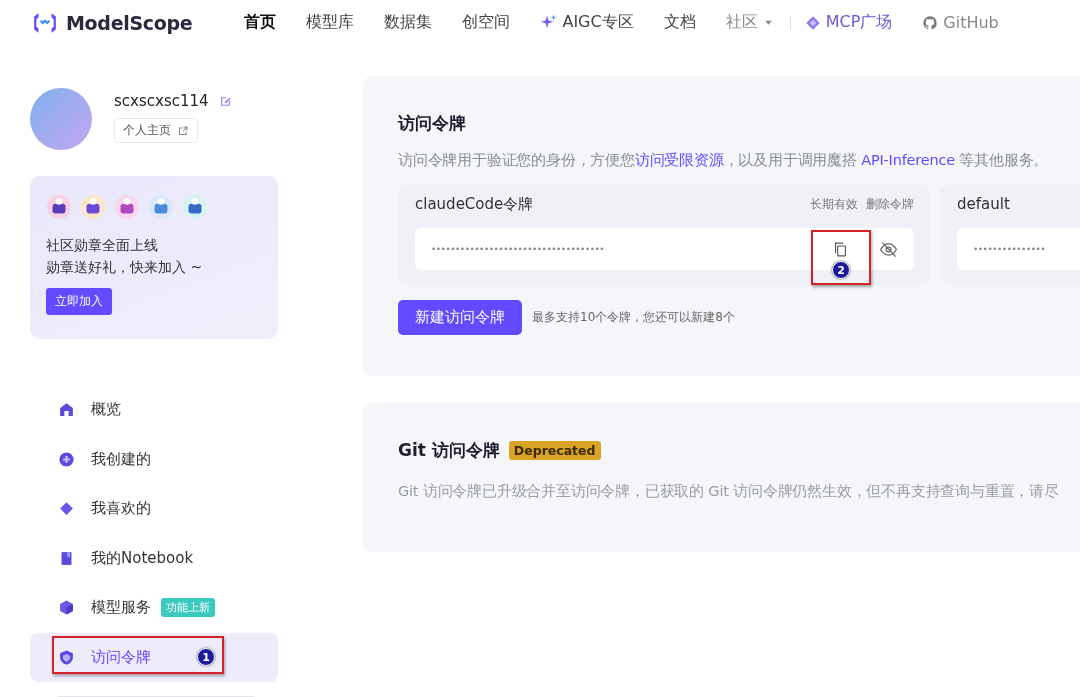 This screenshot has height=697, width=1080. What do you see at coordinates (1010, 249) in the screenshot?
I see `masked-token: •••••••••••••••` at bounding box center [1010, 249].